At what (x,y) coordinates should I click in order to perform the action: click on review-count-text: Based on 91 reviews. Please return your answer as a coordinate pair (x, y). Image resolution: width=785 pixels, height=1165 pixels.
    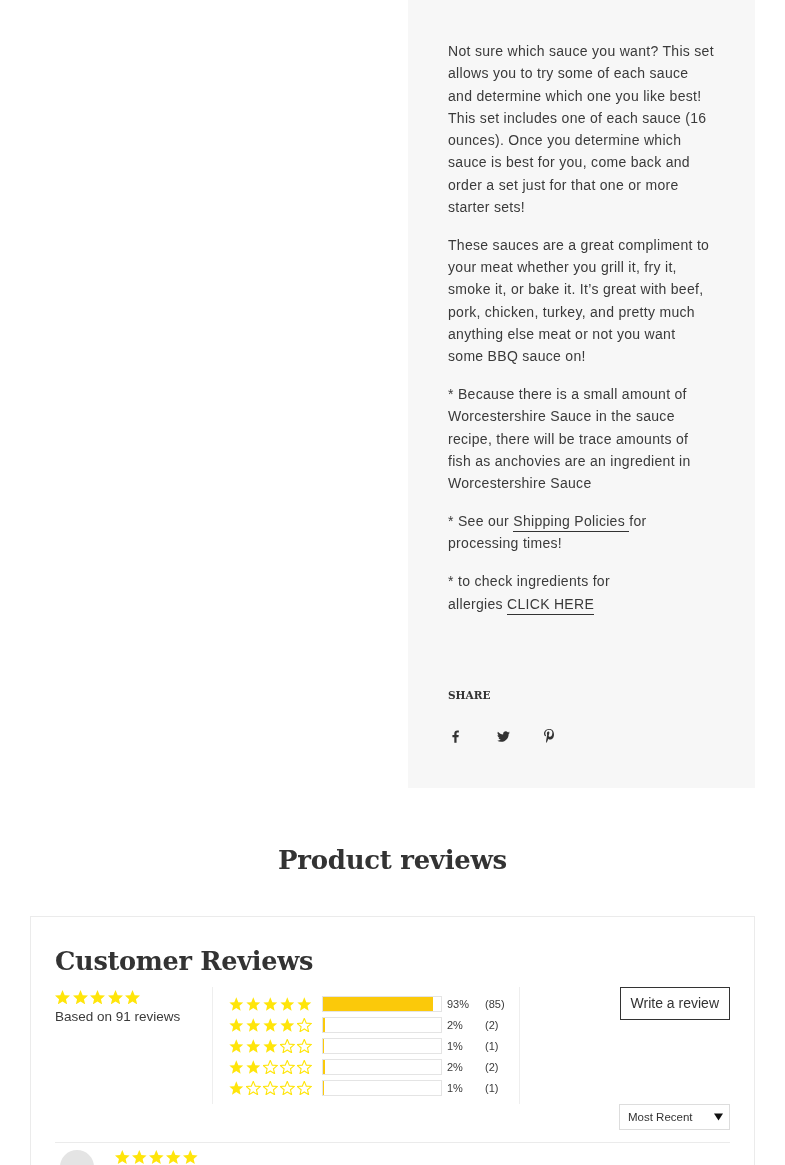
    Looking at the image, I should click on (118, 1017).